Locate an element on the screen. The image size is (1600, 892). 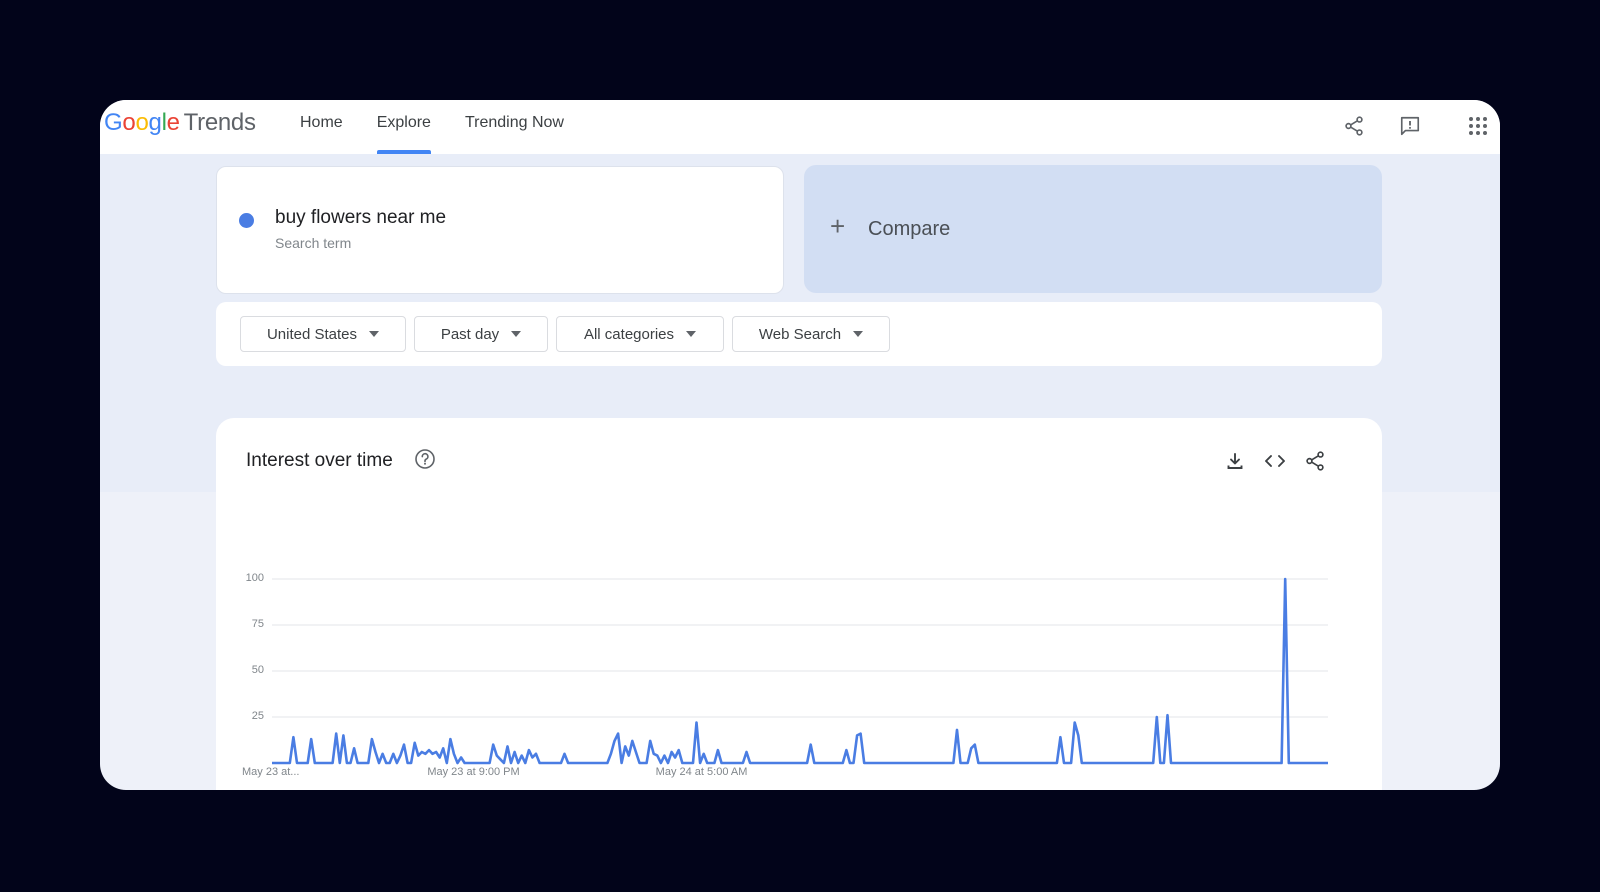
category-dropdown: All categories is located at coordinates (640, 334).